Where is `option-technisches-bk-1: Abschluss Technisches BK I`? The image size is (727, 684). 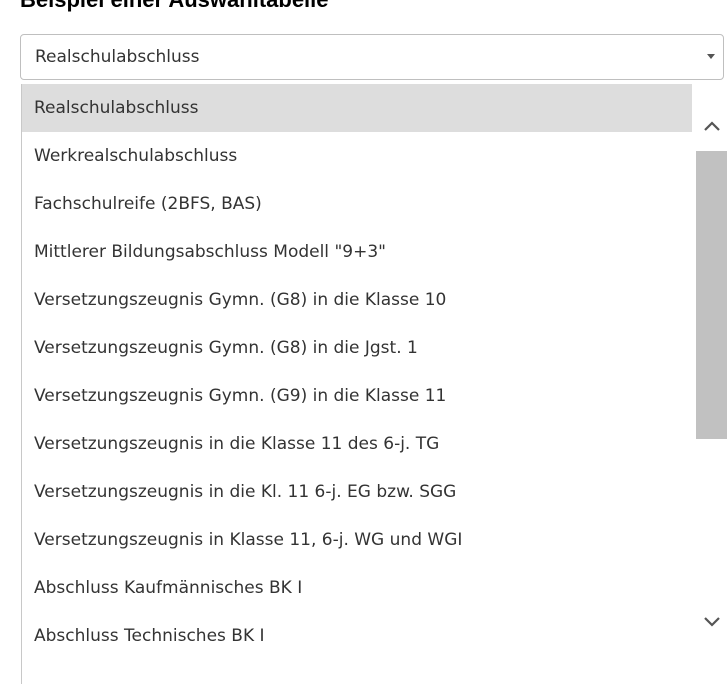 option-technisches-bk-1: Abschluss Technisches BK I is located at coordinates (357, 636).